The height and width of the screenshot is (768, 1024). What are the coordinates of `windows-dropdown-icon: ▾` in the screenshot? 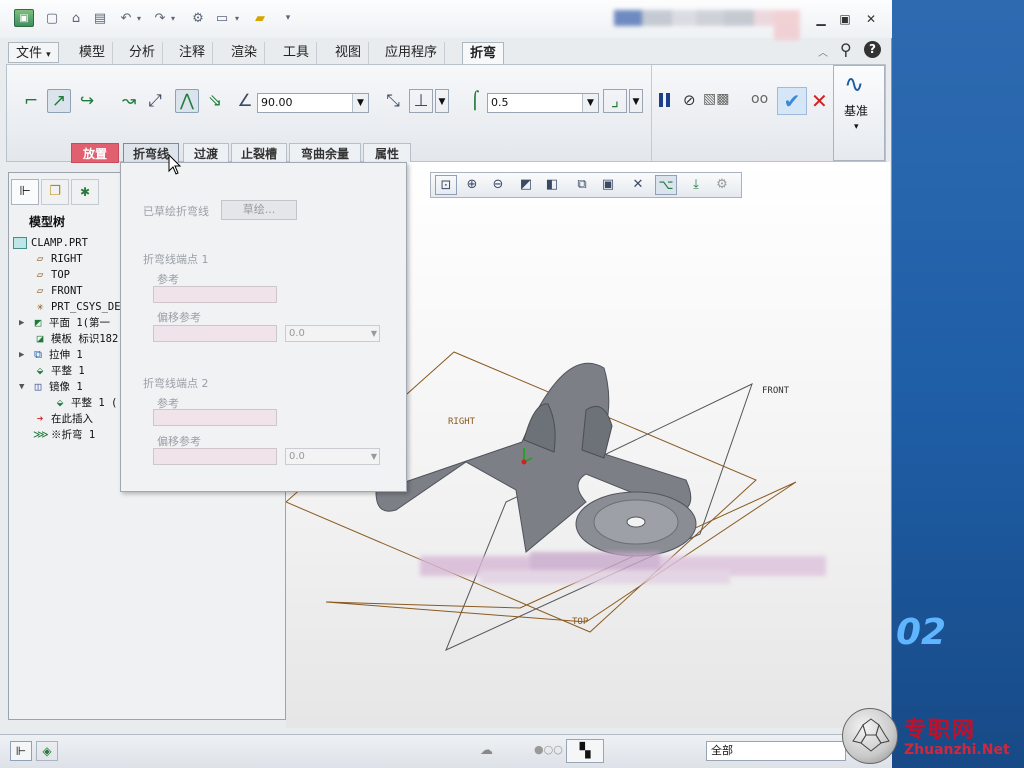 It's located at (237, 18).